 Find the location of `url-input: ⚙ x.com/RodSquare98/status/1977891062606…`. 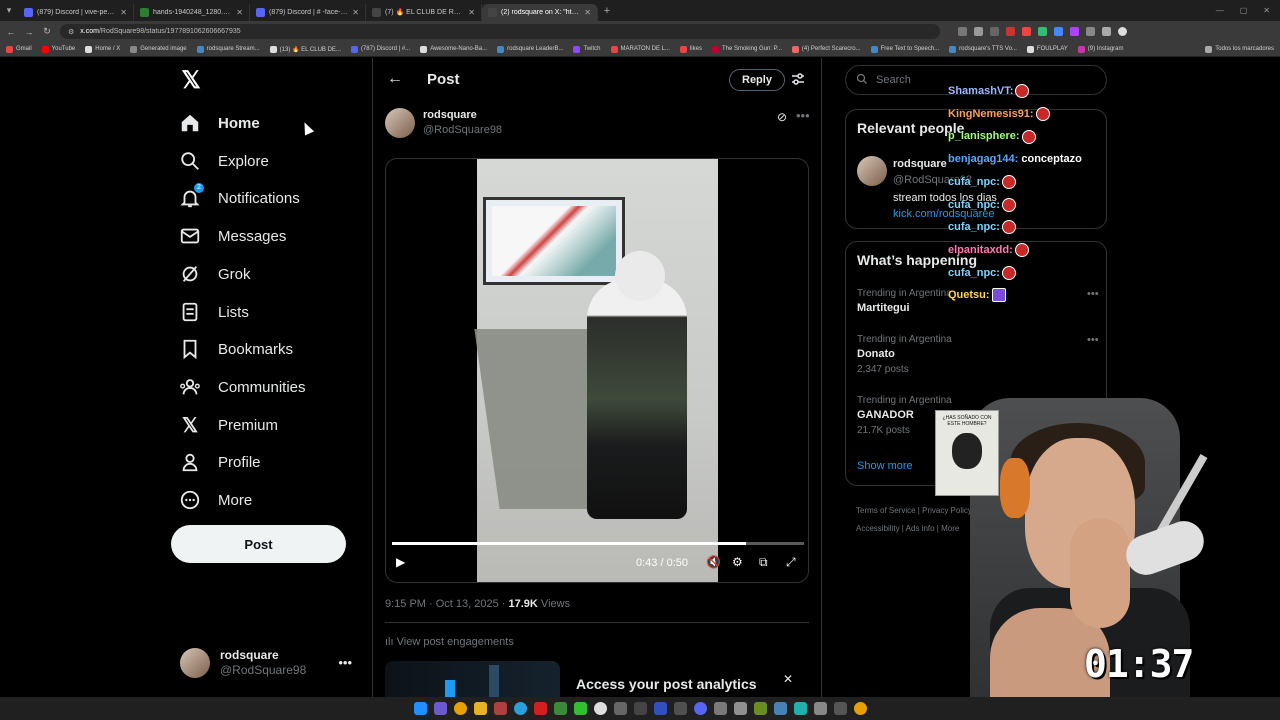

url-input: ⚙ x.com/RodSquare98/status/1977891062606… is located at coordinates (500, 31).